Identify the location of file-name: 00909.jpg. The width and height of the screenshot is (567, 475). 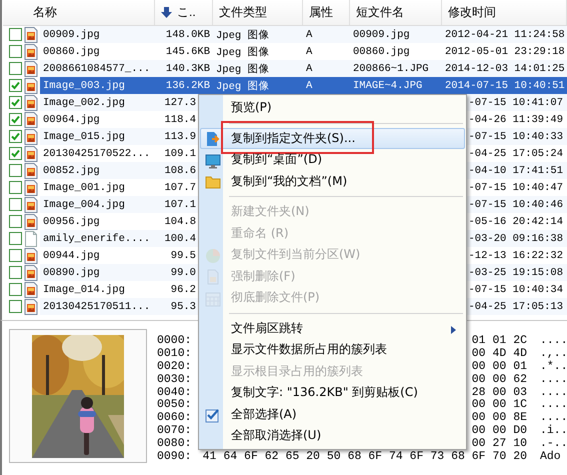
(71, 34).